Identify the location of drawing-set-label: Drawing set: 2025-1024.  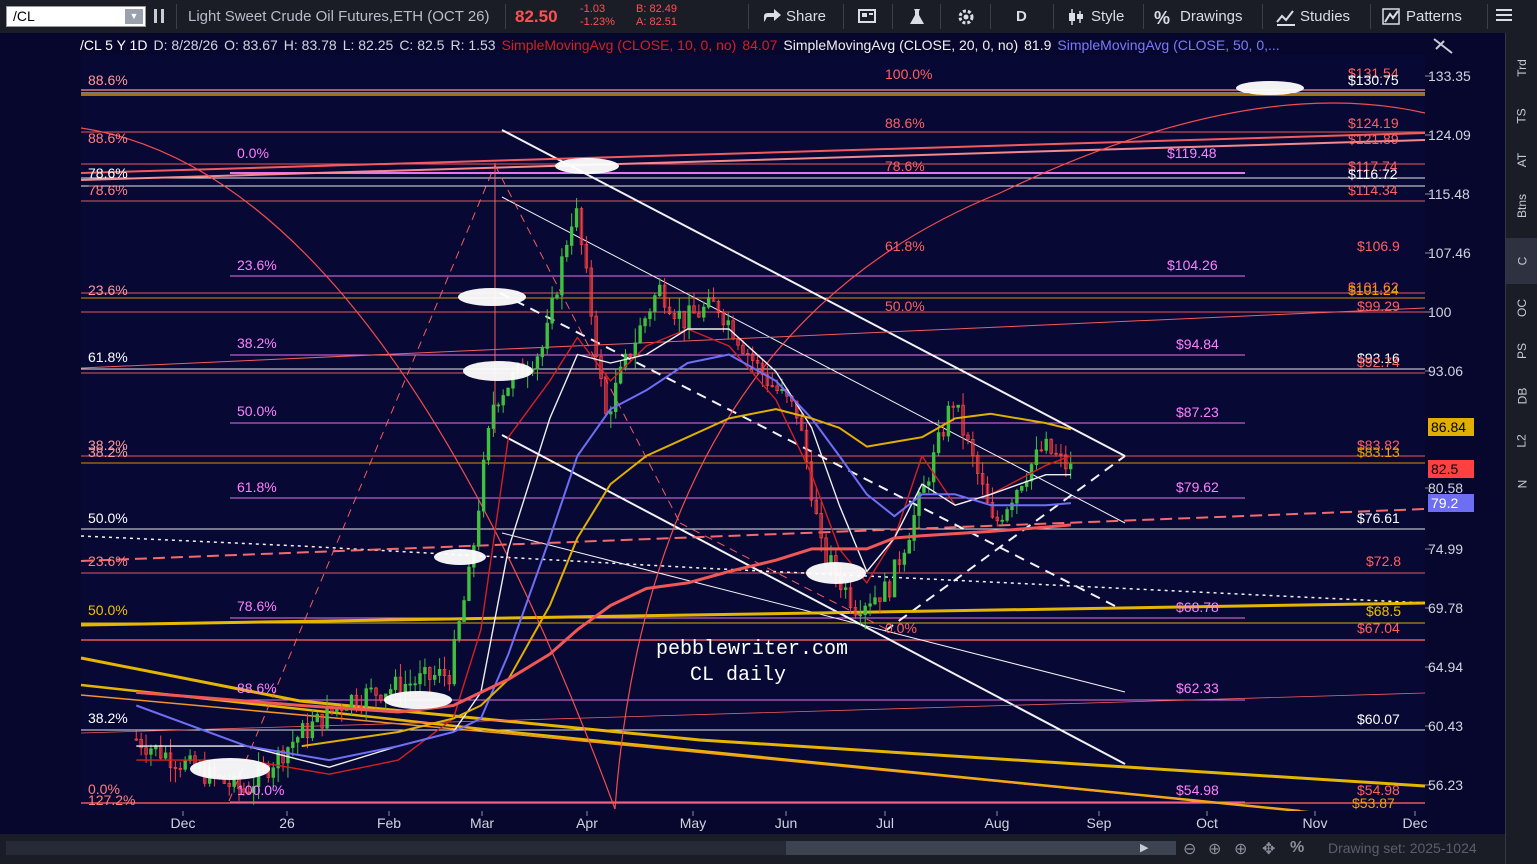
(1402, 848).